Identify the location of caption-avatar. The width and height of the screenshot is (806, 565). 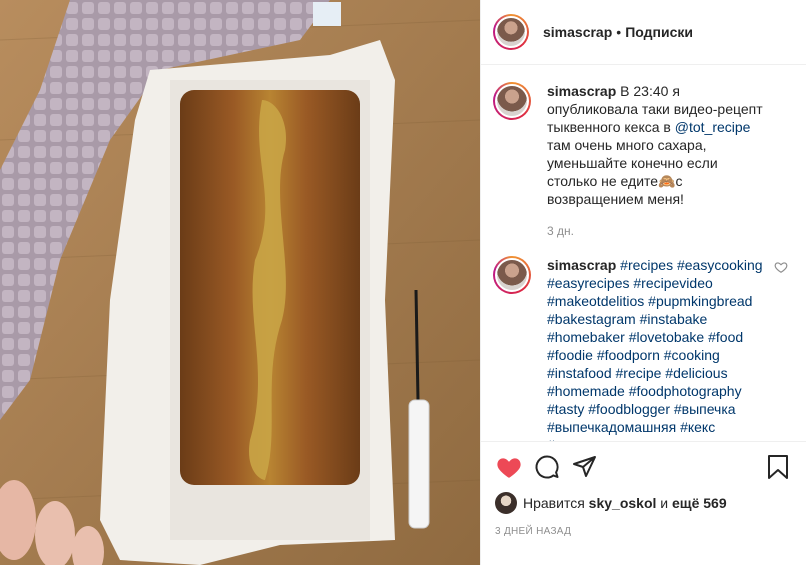
(512, 101).